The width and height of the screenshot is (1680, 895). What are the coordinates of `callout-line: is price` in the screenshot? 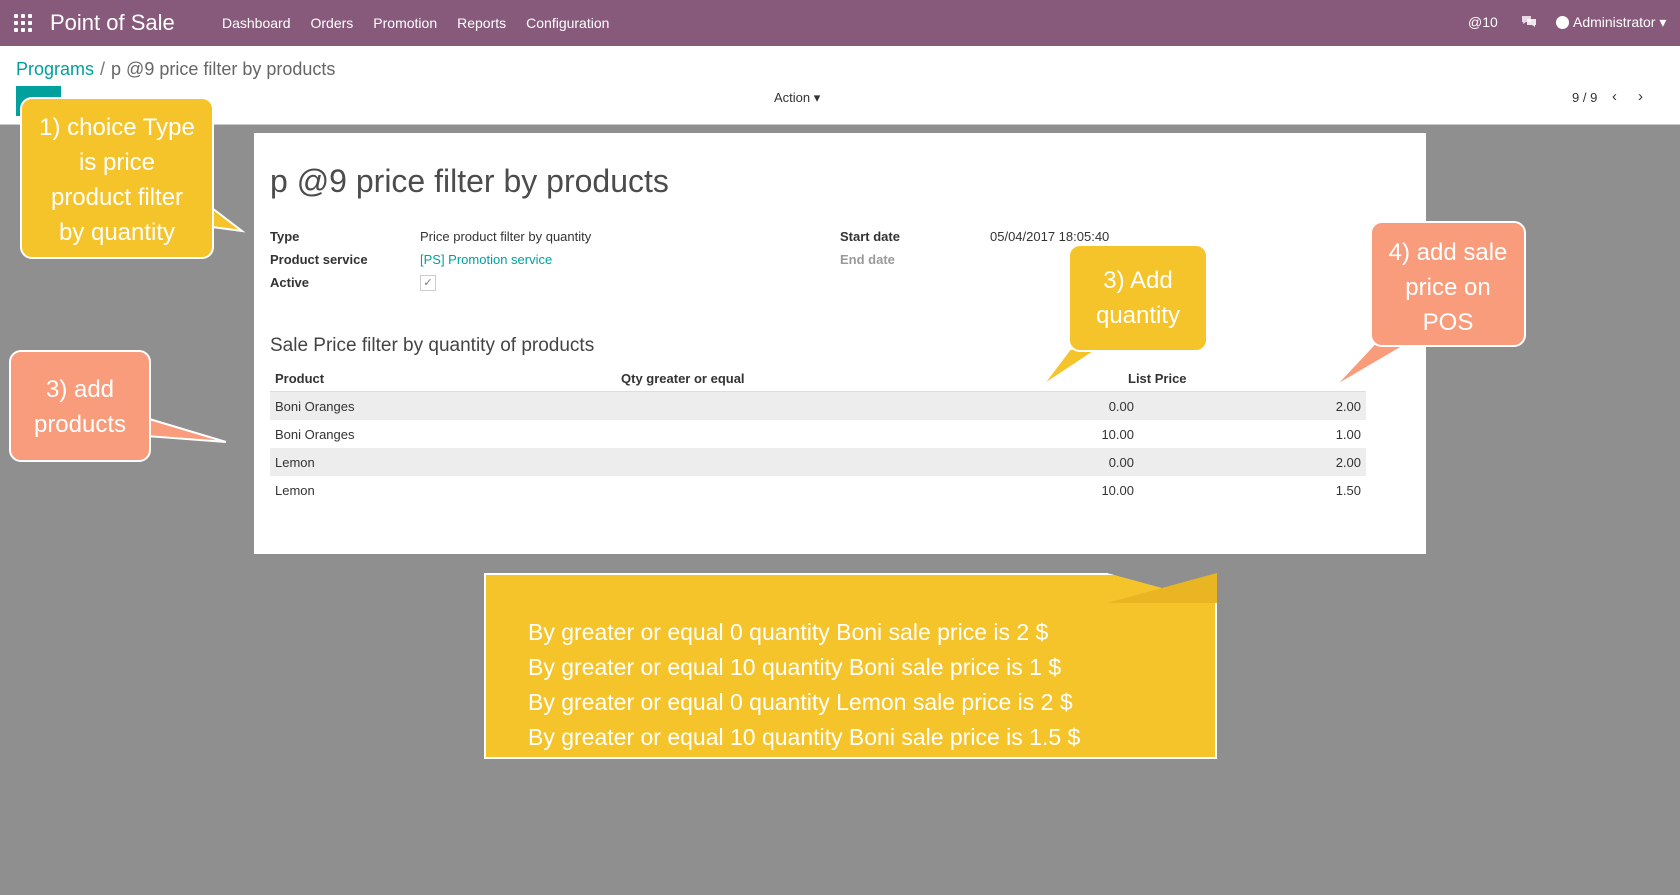 It's located at (117, 162).